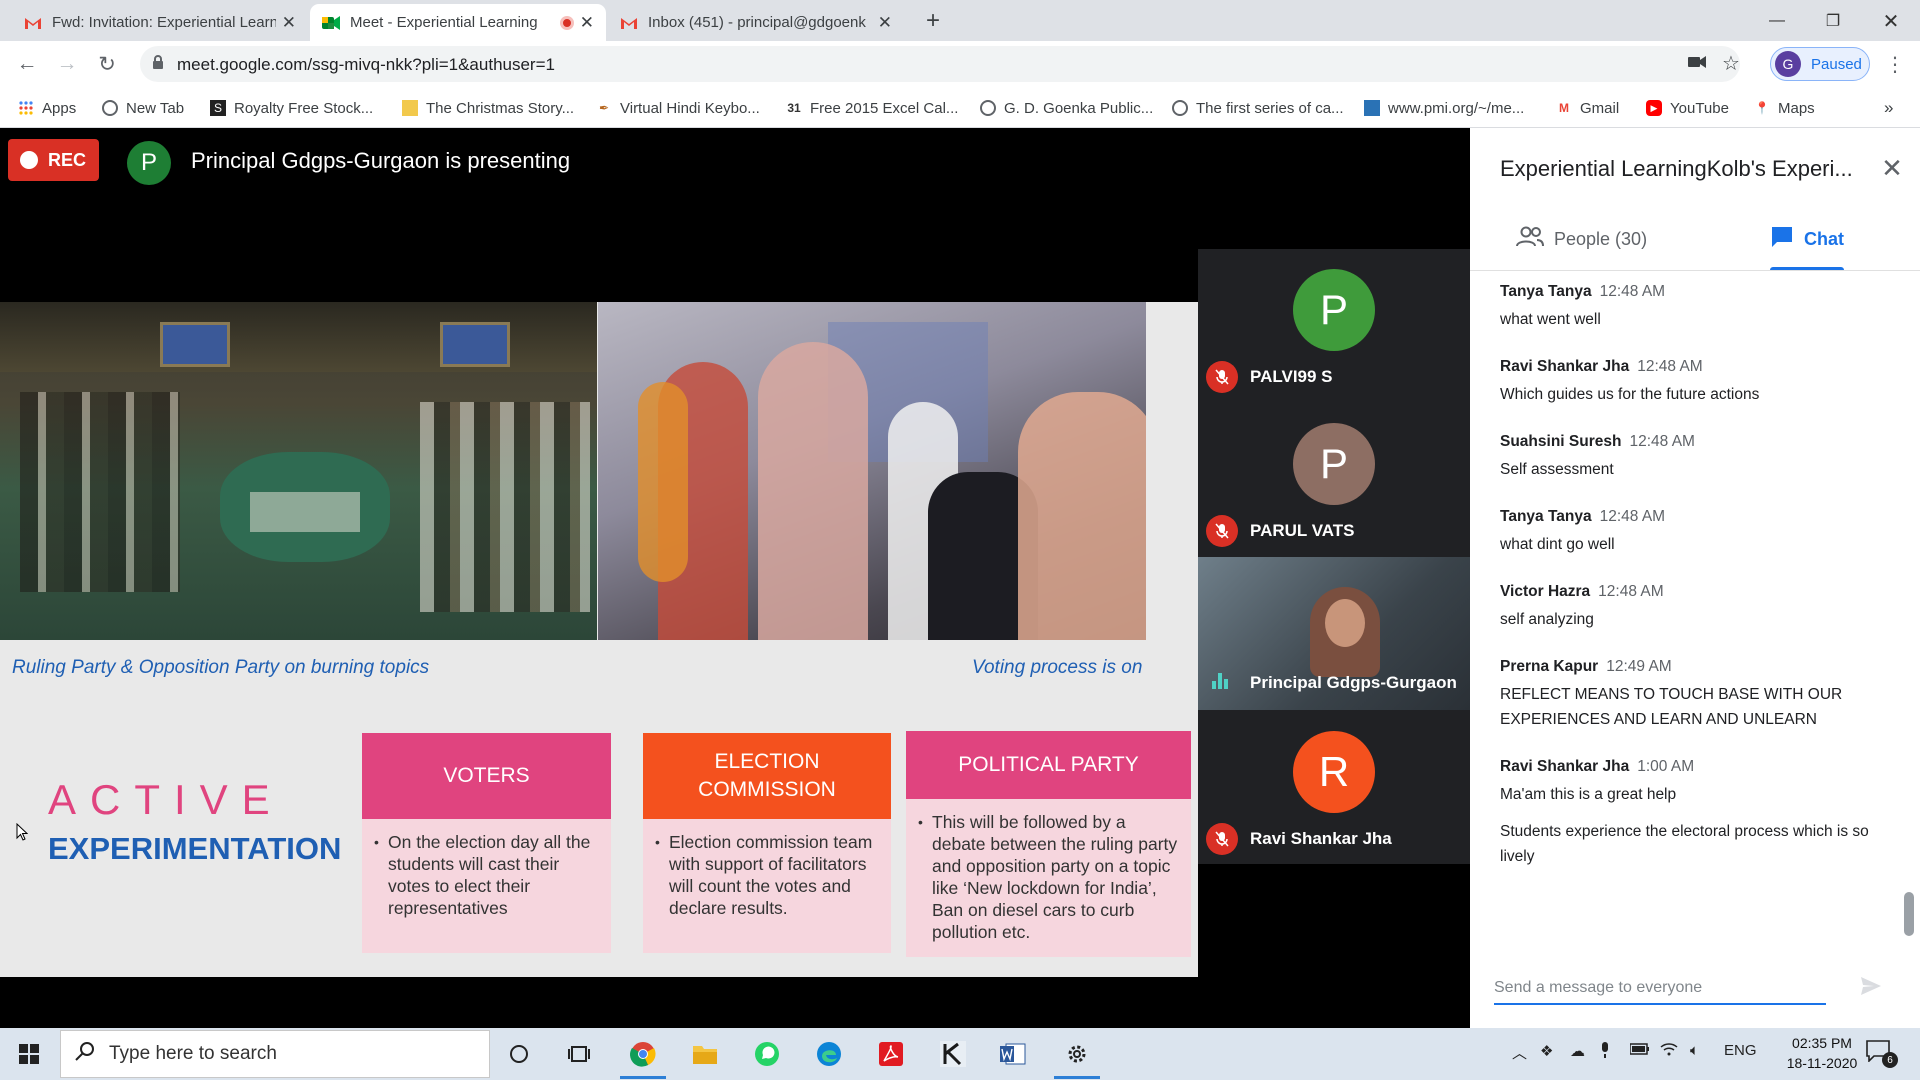 The width and height of the screenshot is (1920, 1080). What do you see at coordinates (107, 64) in the screenshot?
I see `reload-button: ↻` at bounding box center [107, 64].